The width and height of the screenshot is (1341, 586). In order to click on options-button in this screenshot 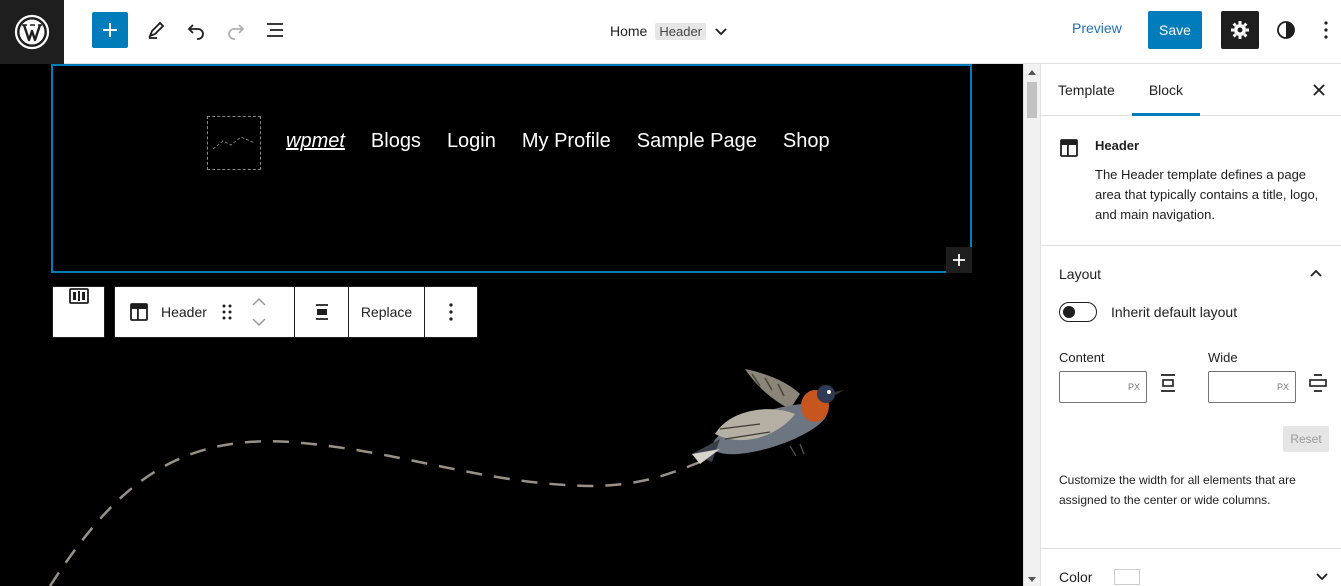, I will do `click(1326, 30)`.